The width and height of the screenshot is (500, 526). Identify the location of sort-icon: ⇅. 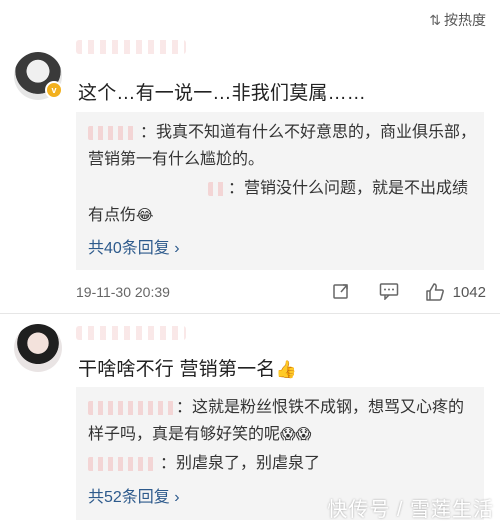
(435, 19).